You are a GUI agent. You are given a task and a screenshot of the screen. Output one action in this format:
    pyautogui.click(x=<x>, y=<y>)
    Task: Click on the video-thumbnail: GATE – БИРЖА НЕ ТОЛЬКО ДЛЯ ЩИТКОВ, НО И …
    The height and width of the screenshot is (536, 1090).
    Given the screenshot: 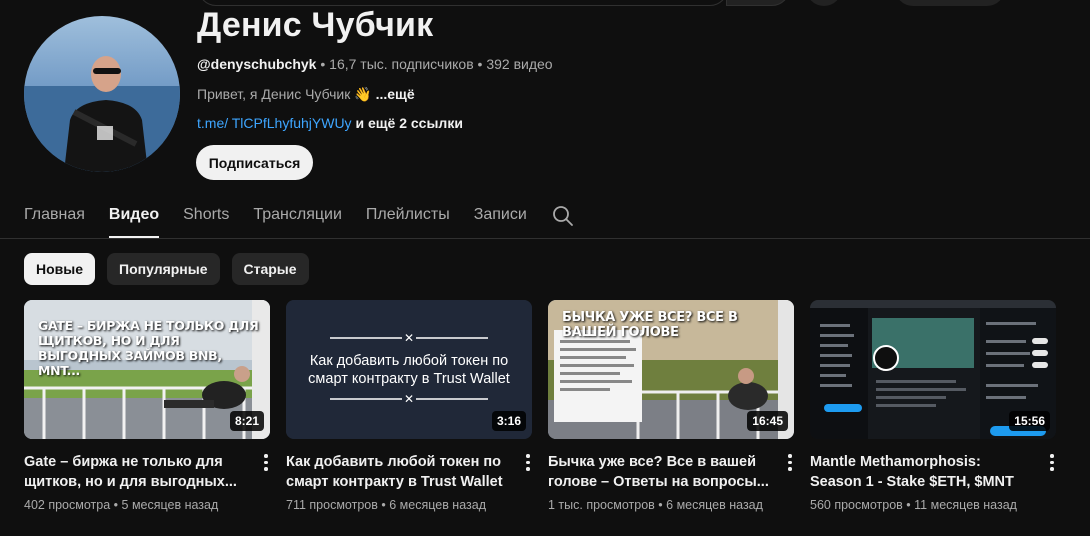 What is the action you would take?
    pyautogui.click(x=147, y=369)
    